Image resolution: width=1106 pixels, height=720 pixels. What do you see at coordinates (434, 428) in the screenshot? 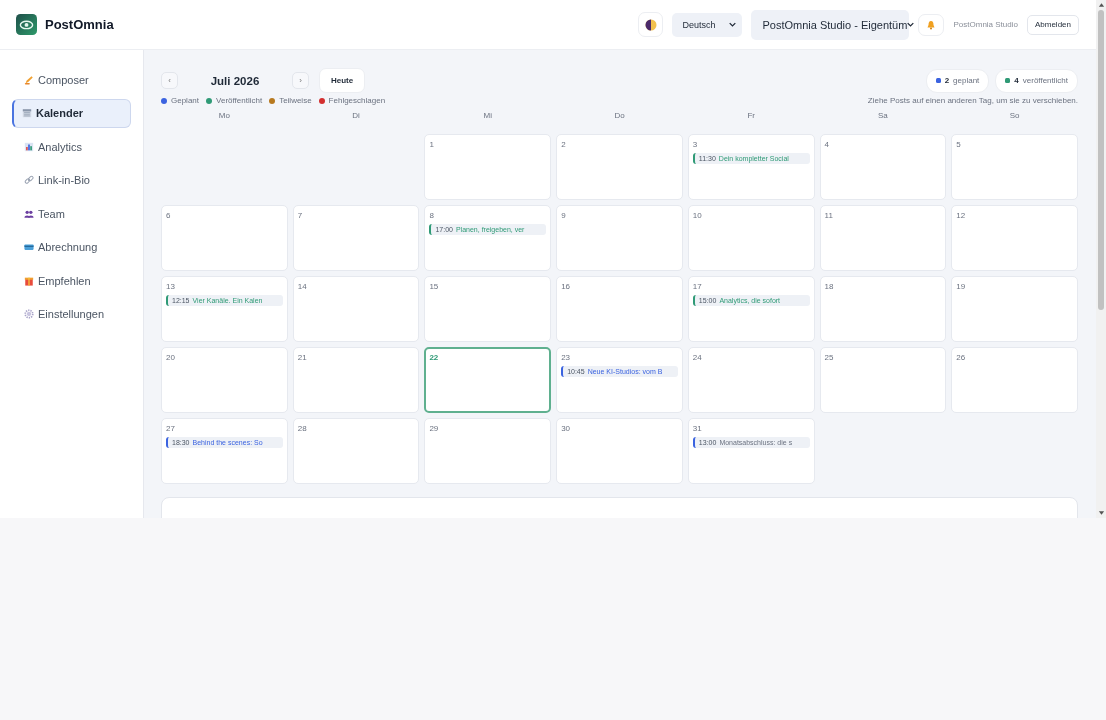
I see `day-number: 29` at bounding box center [434, 428].